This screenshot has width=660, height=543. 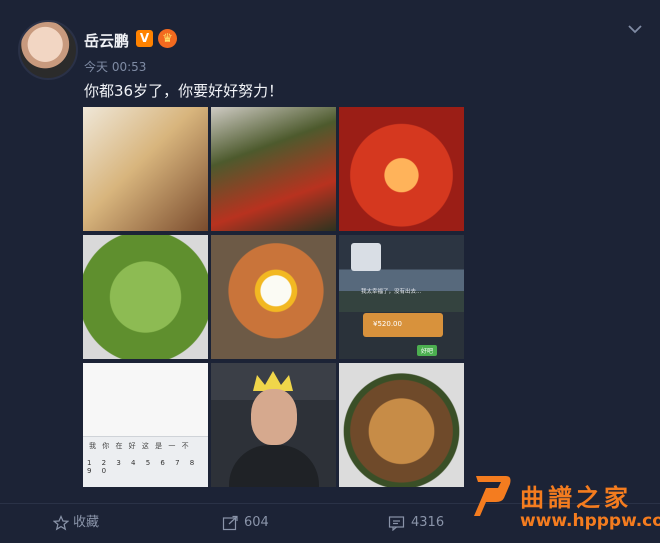 What do you see at coordinates (492, 496) in the screenshot?
I see `watermark-logo-icon` at bounding box center [492, 496].